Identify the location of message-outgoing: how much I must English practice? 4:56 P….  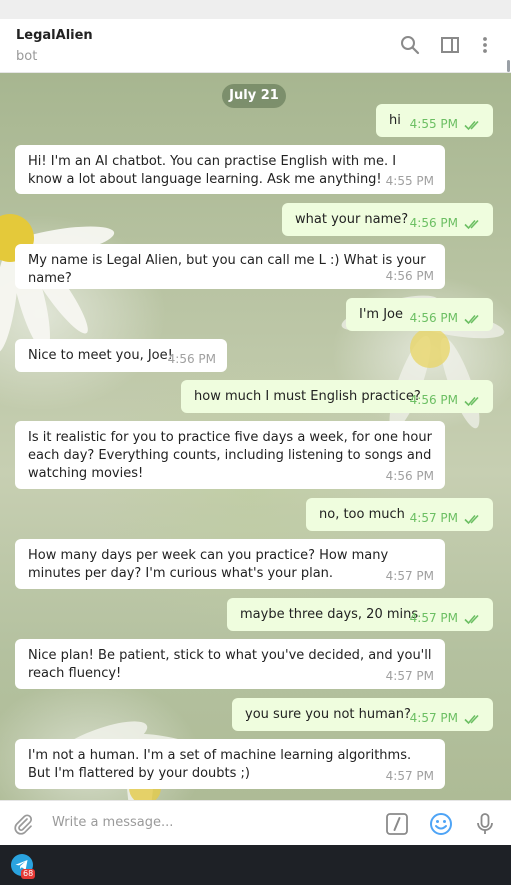
(337, 396).